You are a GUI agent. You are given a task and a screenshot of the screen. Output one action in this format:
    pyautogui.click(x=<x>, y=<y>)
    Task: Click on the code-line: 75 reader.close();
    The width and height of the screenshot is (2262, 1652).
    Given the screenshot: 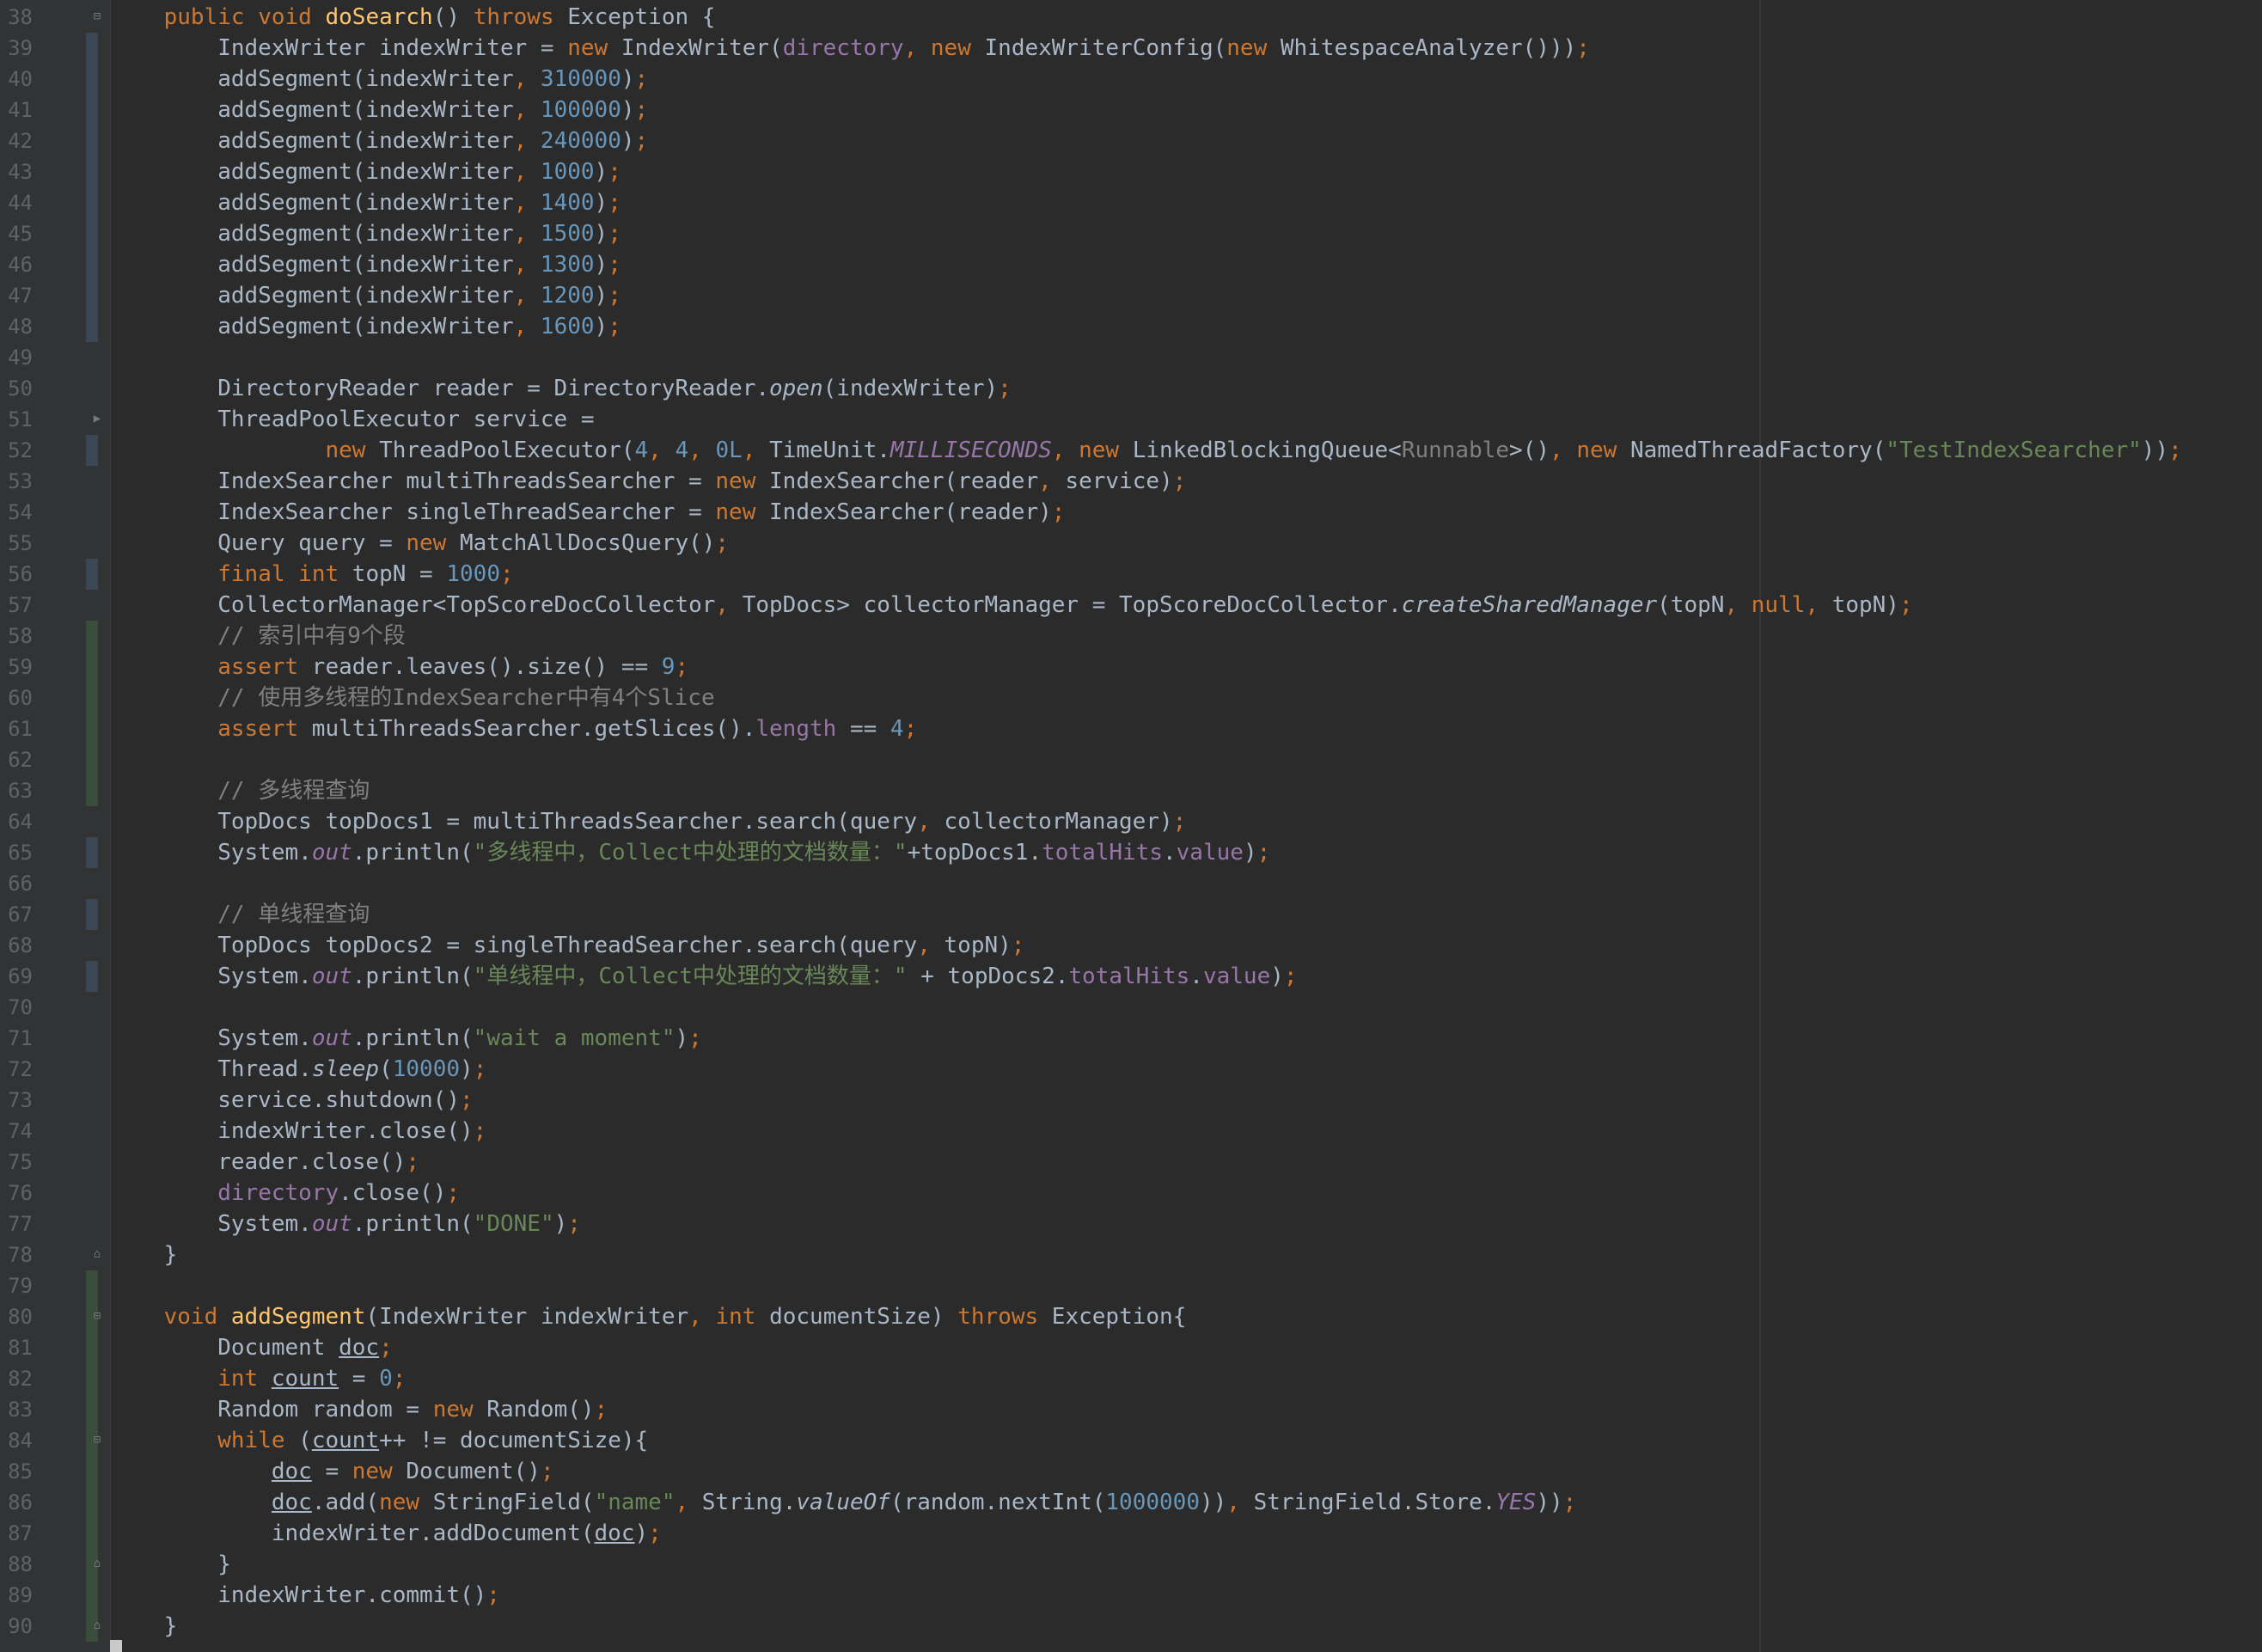 What is the action you would take?
    pyautogui.click(x=1131, y=1162)
    